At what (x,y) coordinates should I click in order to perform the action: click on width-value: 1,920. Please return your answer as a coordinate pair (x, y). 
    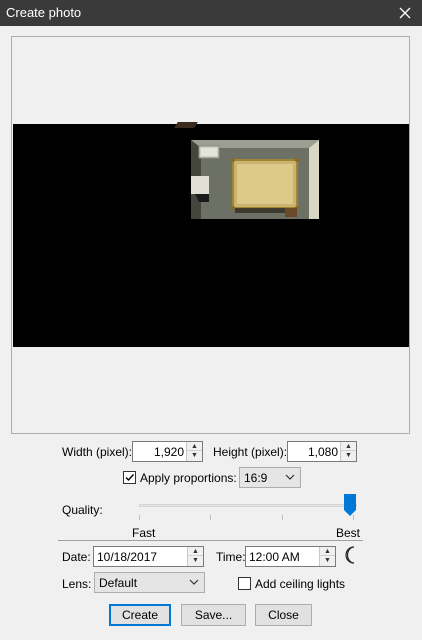
    Looking at the image, I should click on (169, 452).